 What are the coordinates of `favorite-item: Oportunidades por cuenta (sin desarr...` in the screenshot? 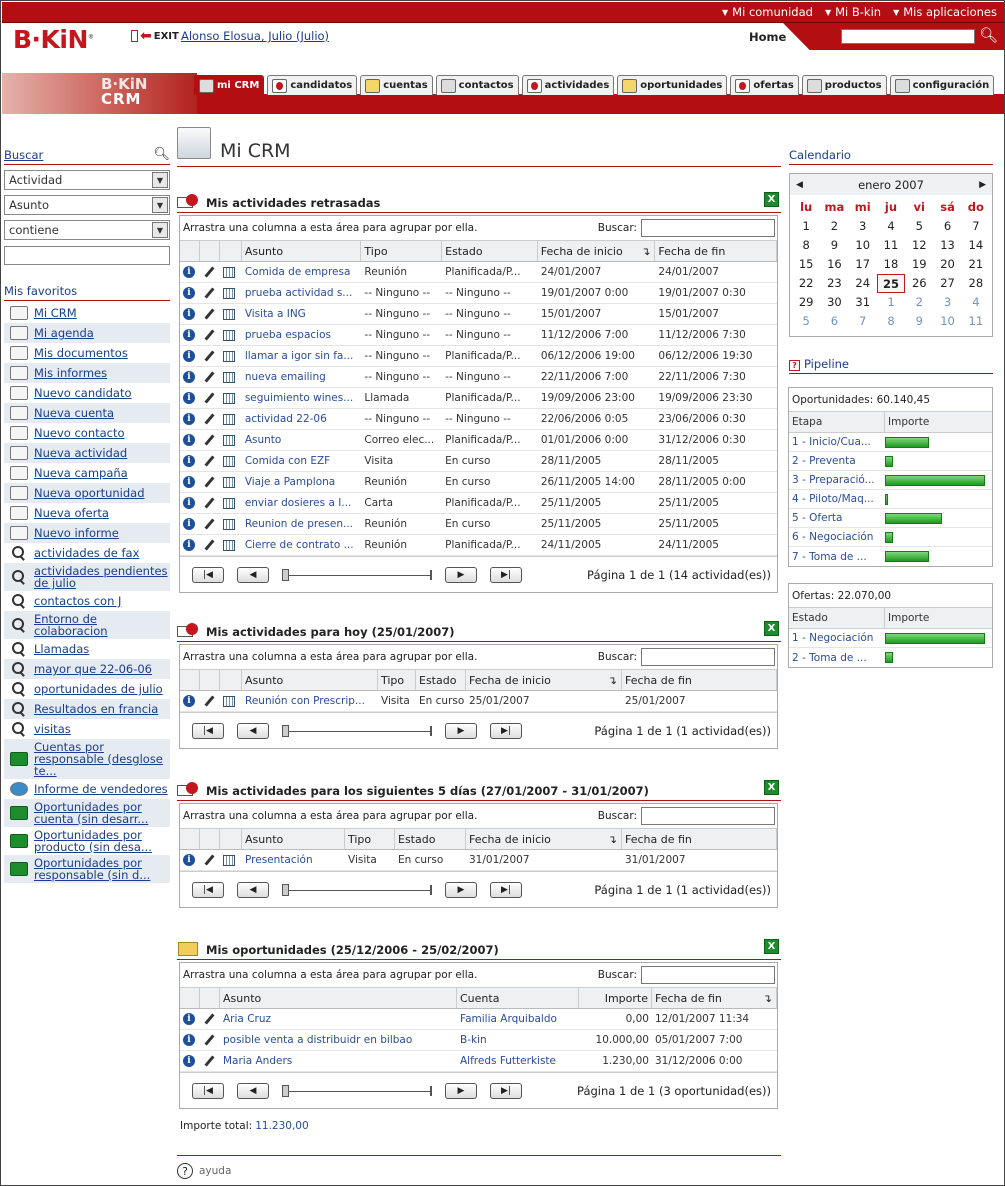 It's located at (87, 813).